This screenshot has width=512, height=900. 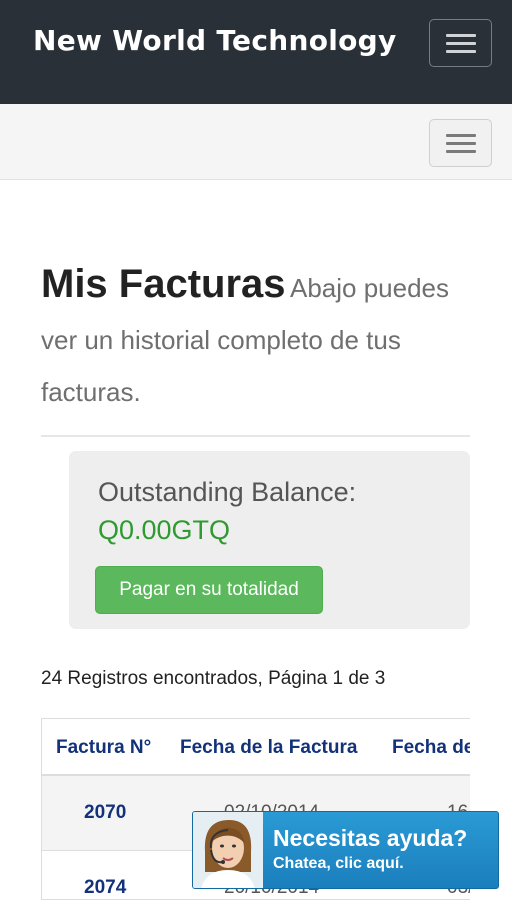 I want to click on invoice-number-link: 2074, so click(x=105, y=888).